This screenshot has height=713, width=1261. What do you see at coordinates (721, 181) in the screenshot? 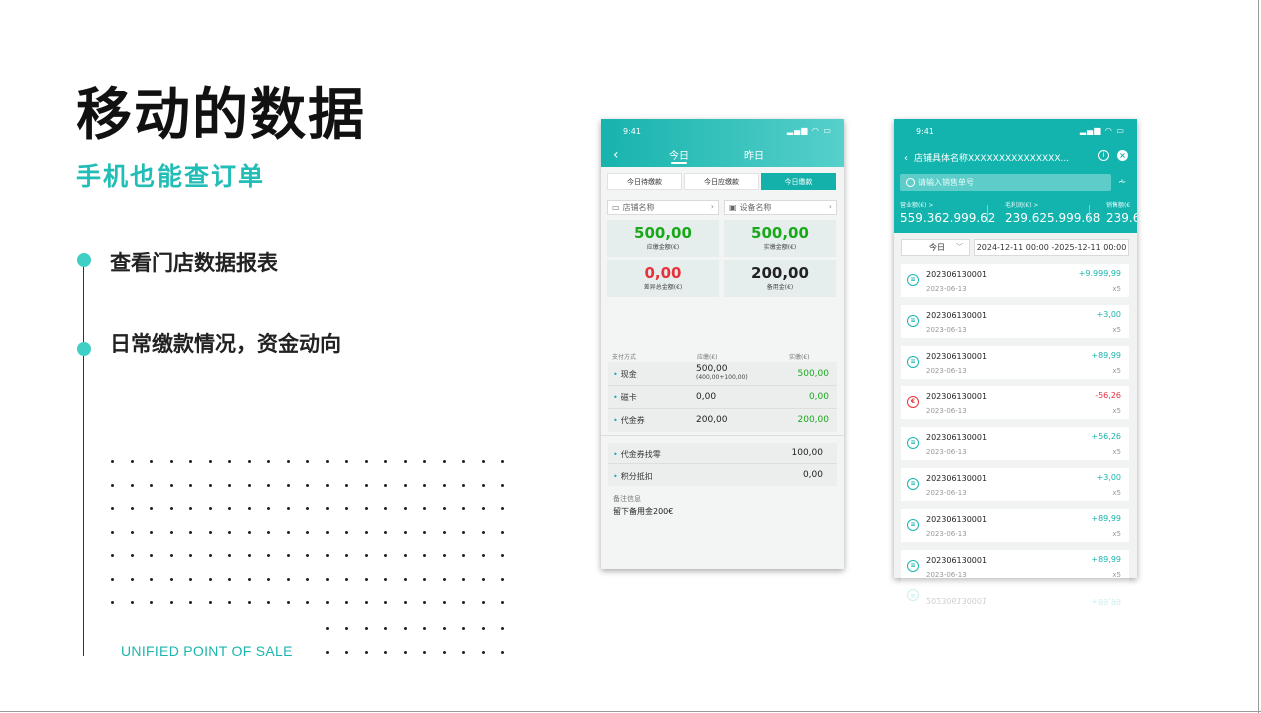
I see `segment-due: 今日应缴款` at bounding box center [721, 181].